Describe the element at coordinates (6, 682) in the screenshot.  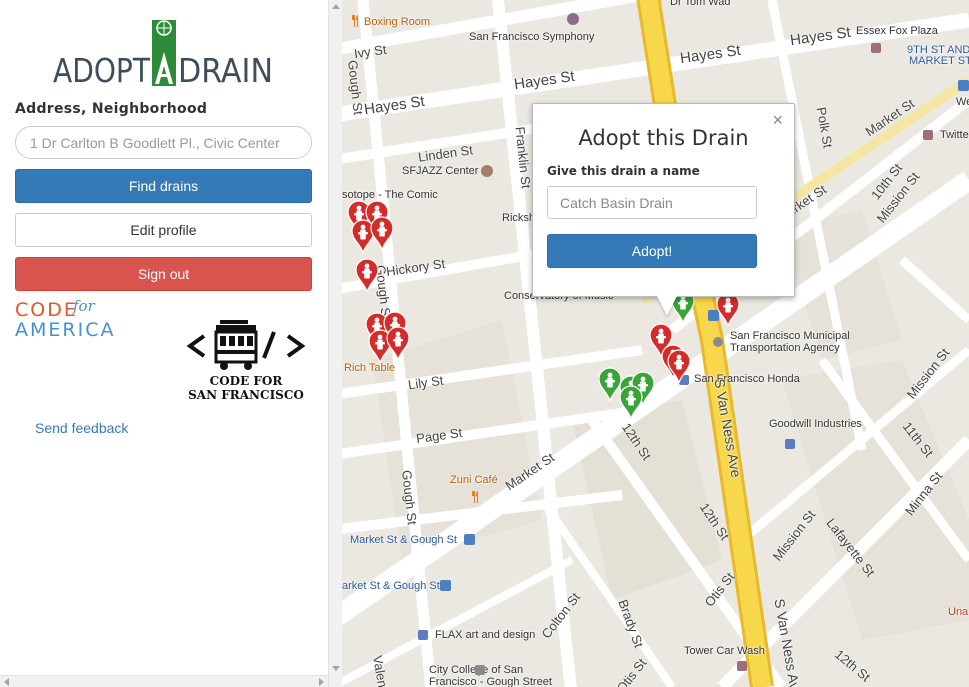
I see `scroll-left-arrow-icon` at that location.